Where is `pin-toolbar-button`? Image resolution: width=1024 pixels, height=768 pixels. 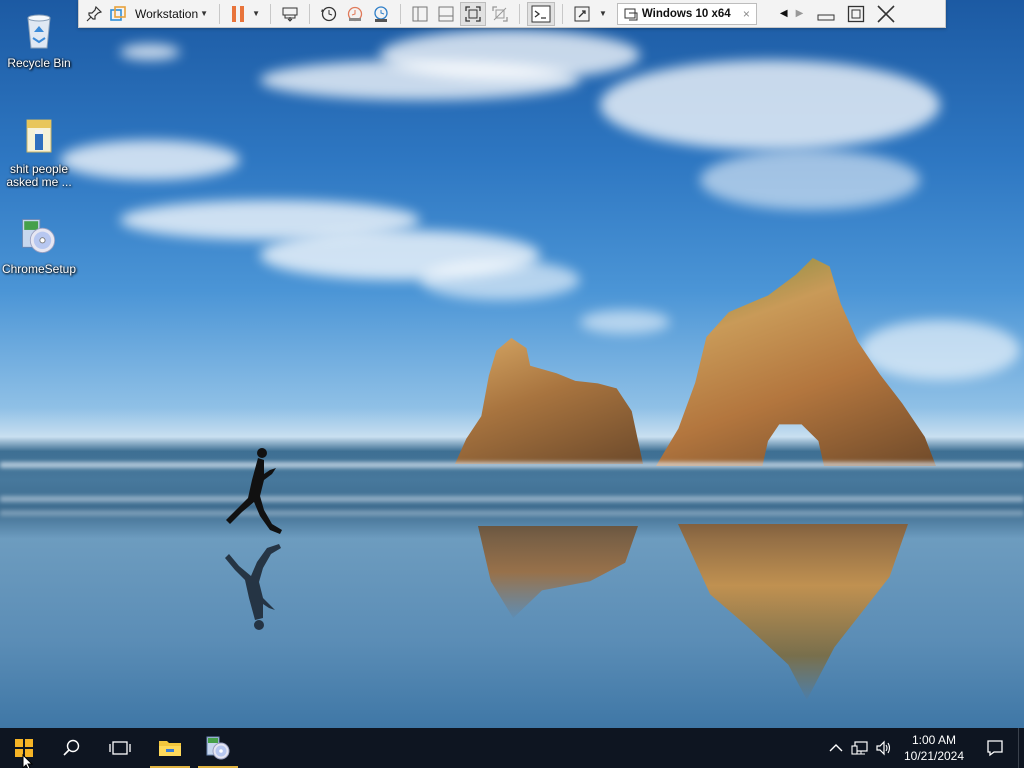 pin-toolbar-button is located at coordinates (94, 14).